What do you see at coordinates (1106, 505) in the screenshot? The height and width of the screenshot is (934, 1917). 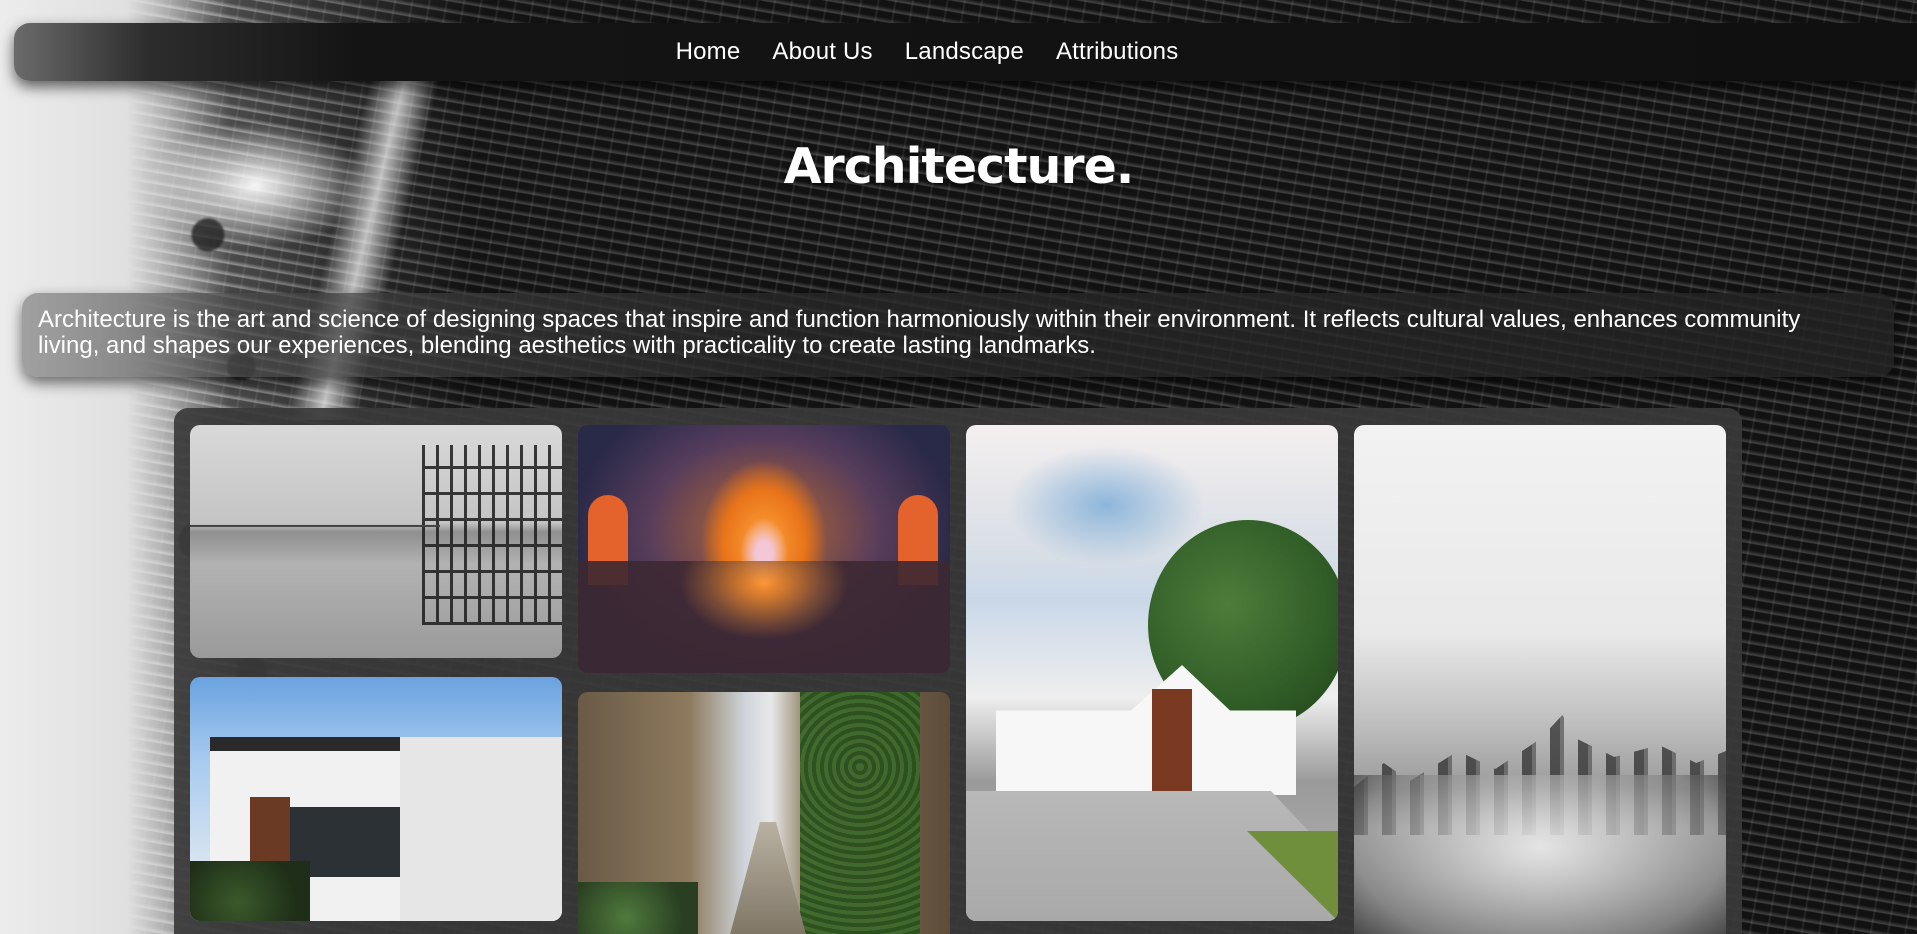 I see `sky-patch` at bounding box center [1106, 505].